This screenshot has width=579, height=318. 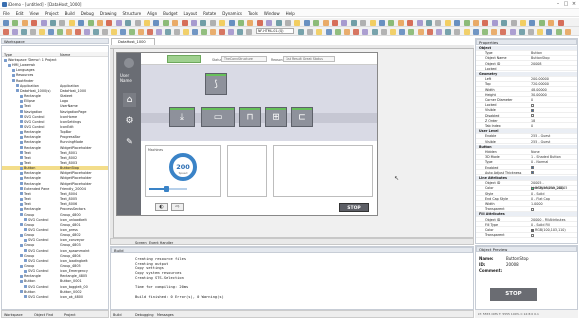 I want to click on tree-row: Text Text_8004, so click(x=55, y=194).